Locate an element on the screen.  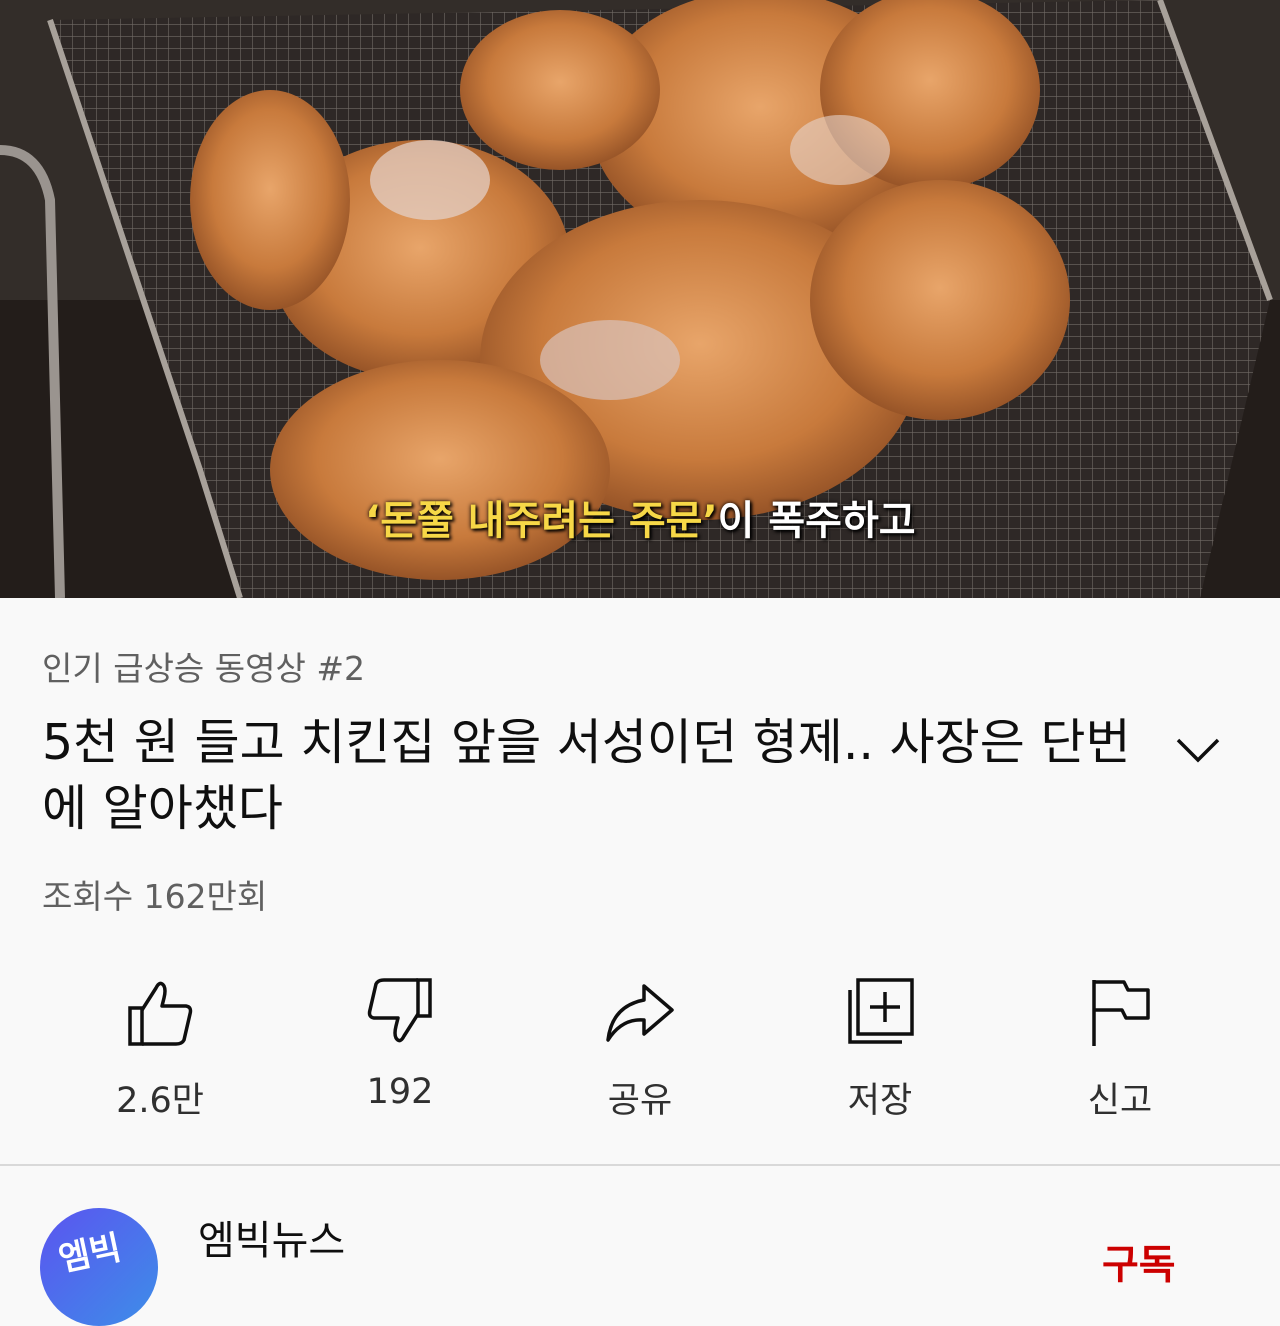
thumbs-up-icon is located at coordinates (160, 1013).